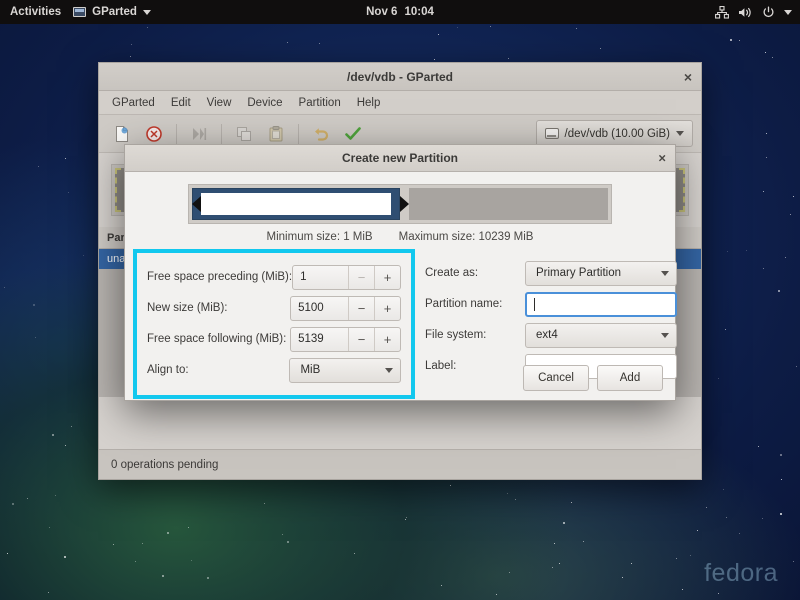 The image size is (800, 600). I want to click on field-label: Free space preceding (MiB):, so click(220, 277).